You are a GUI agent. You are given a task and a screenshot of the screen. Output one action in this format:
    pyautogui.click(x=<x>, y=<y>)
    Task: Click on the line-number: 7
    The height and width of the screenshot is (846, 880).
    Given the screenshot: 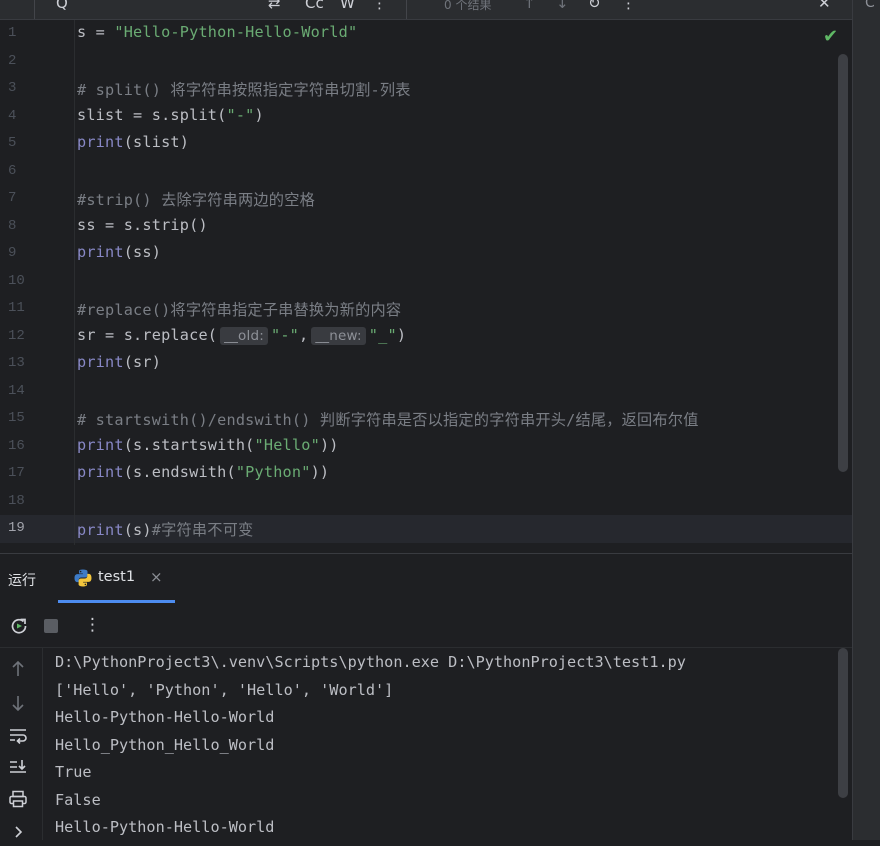 What is the action you would take?
    pyautogui.click(x=12, y=198)
    